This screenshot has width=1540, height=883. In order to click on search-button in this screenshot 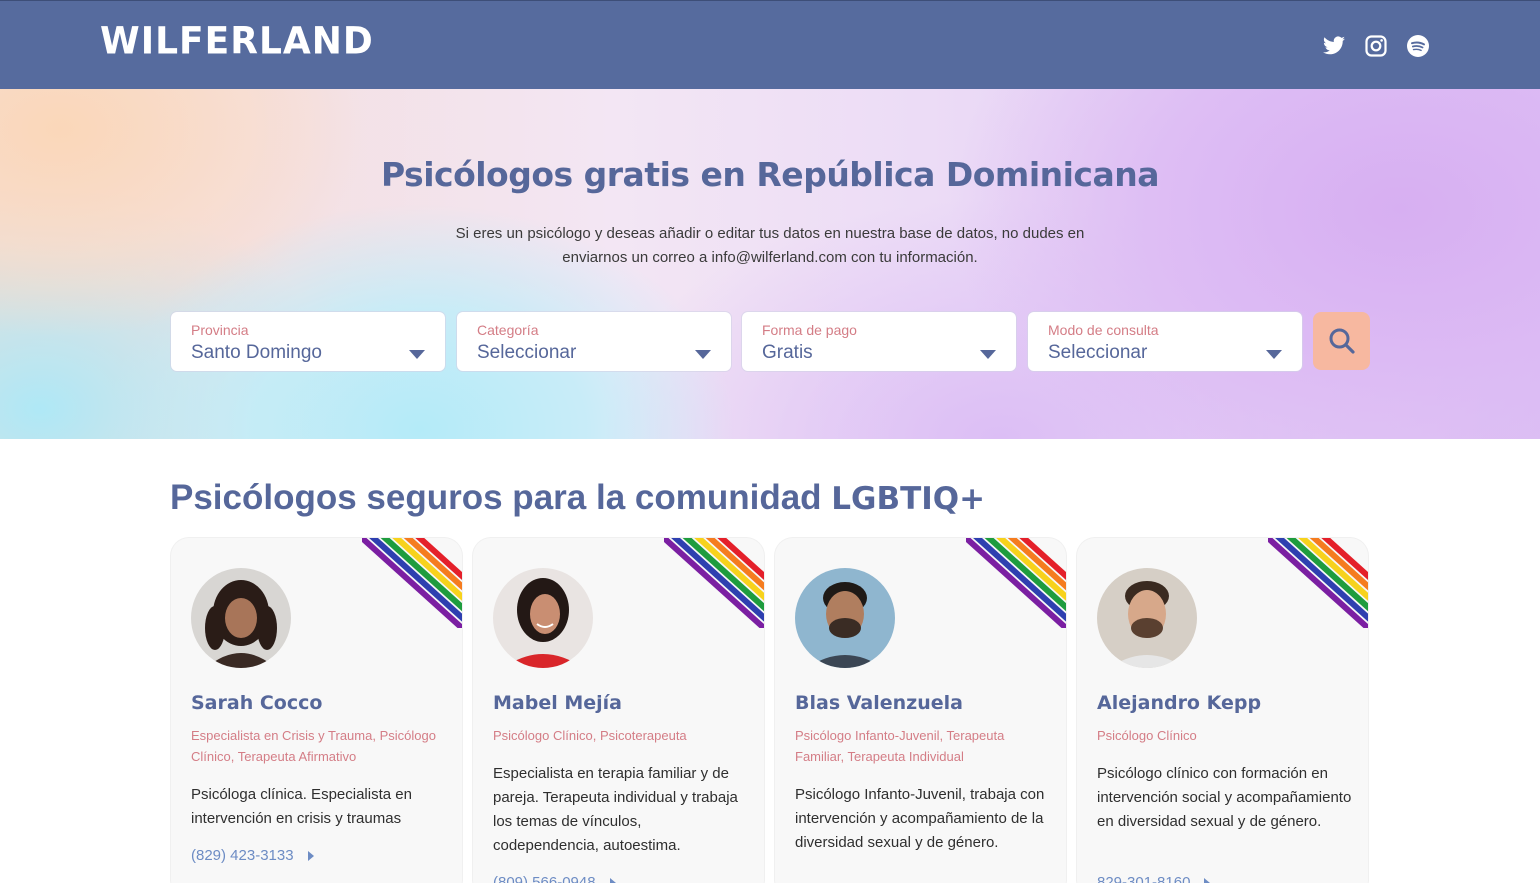, I will do `click(1341, 341)`.